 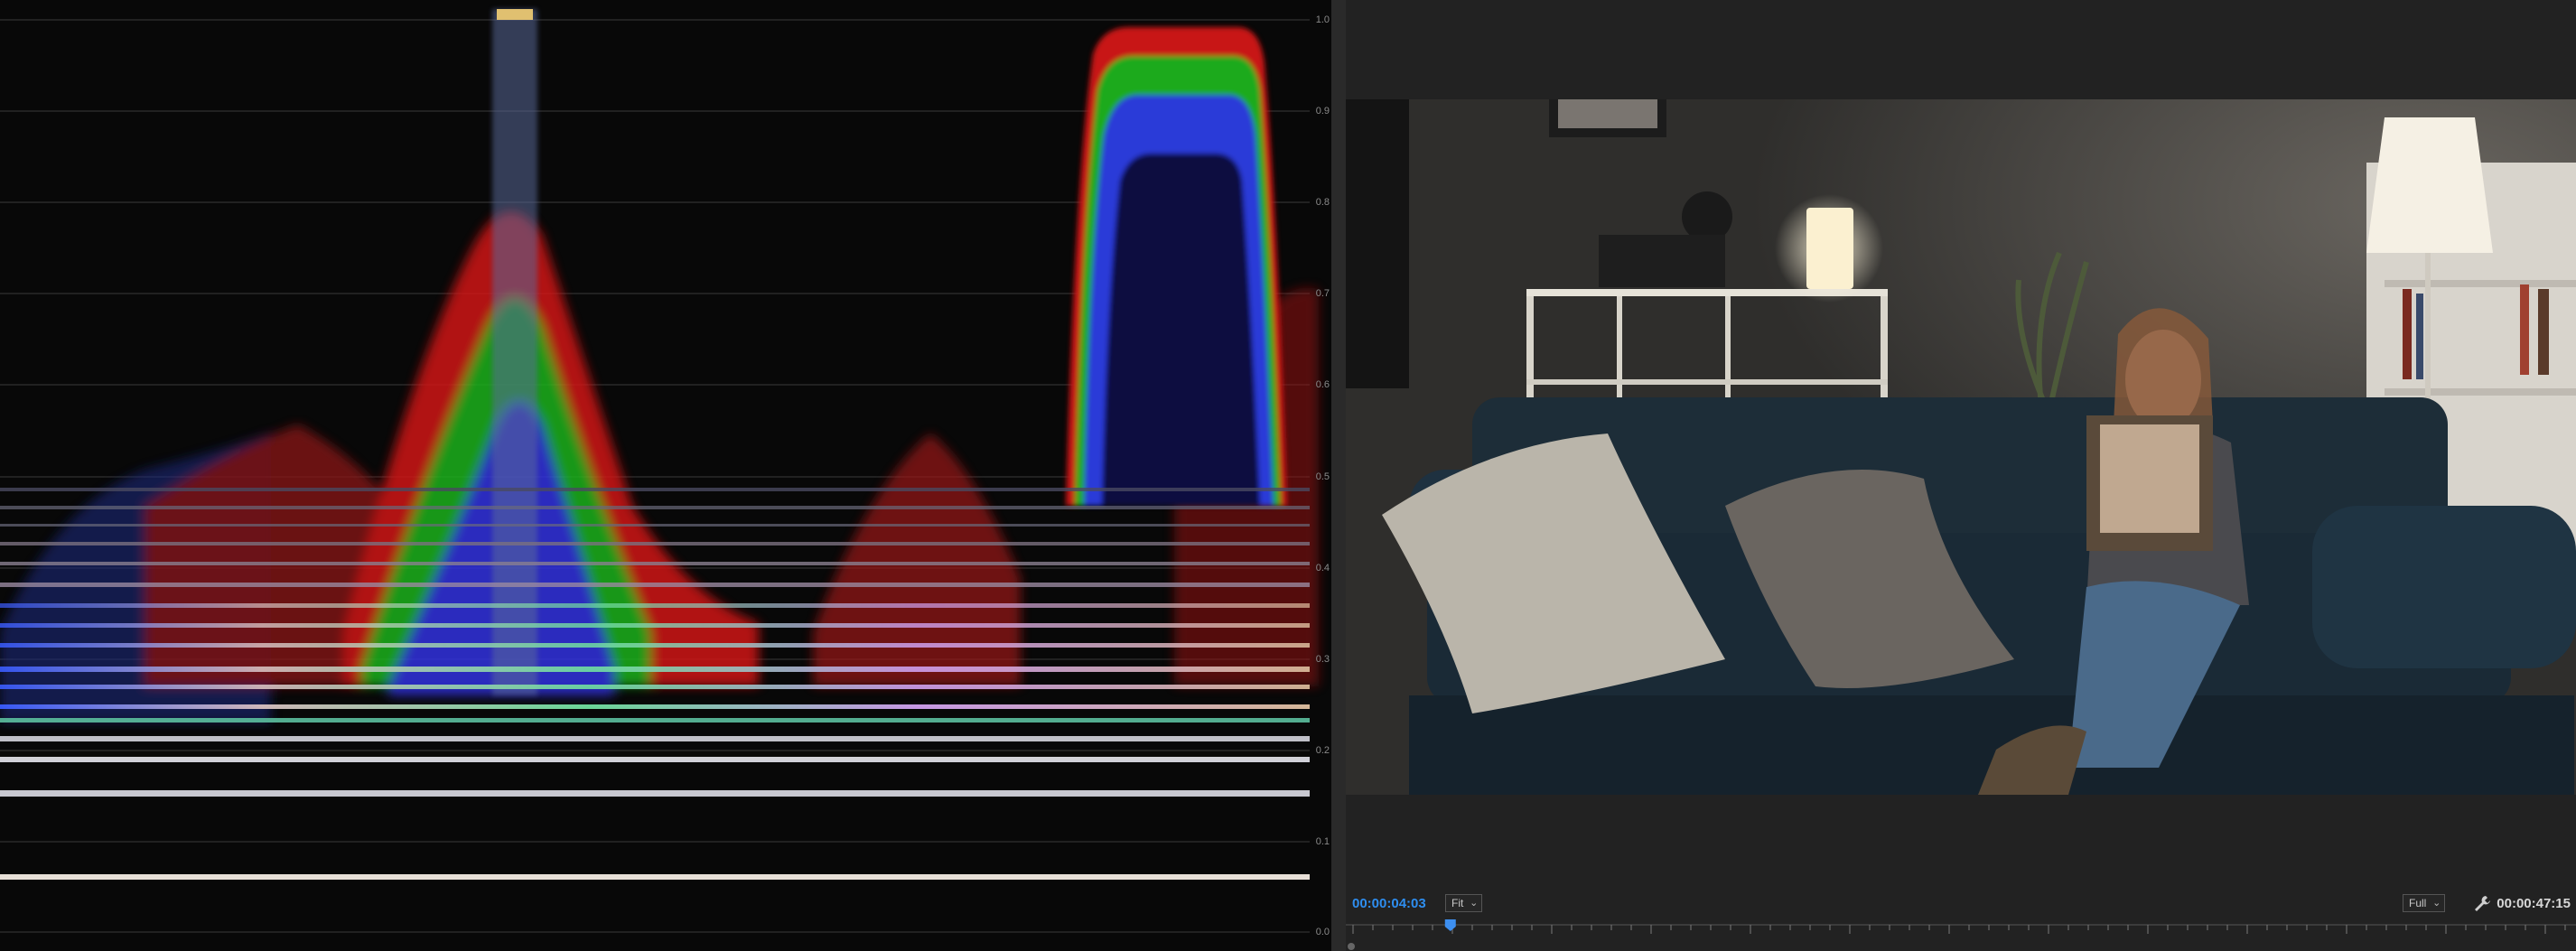 What do you see at coordinates (1389, 903) in the screenshot?
I see `current-timecode: 00:00:04:03` at bounding box center [1389, 903].